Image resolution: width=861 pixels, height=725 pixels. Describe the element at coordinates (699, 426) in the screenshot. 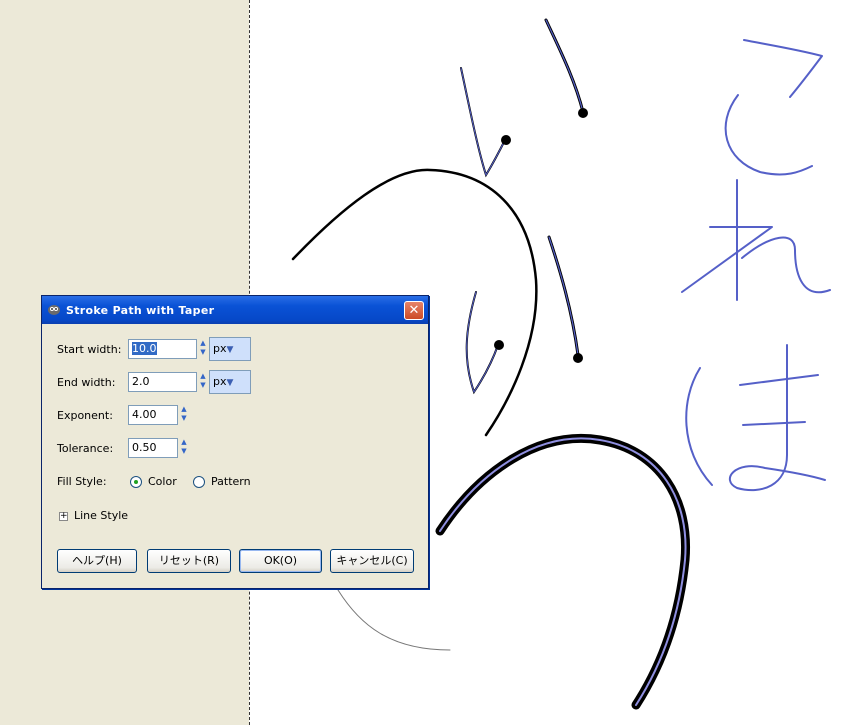

I see `stroke-ha-left` at that location.